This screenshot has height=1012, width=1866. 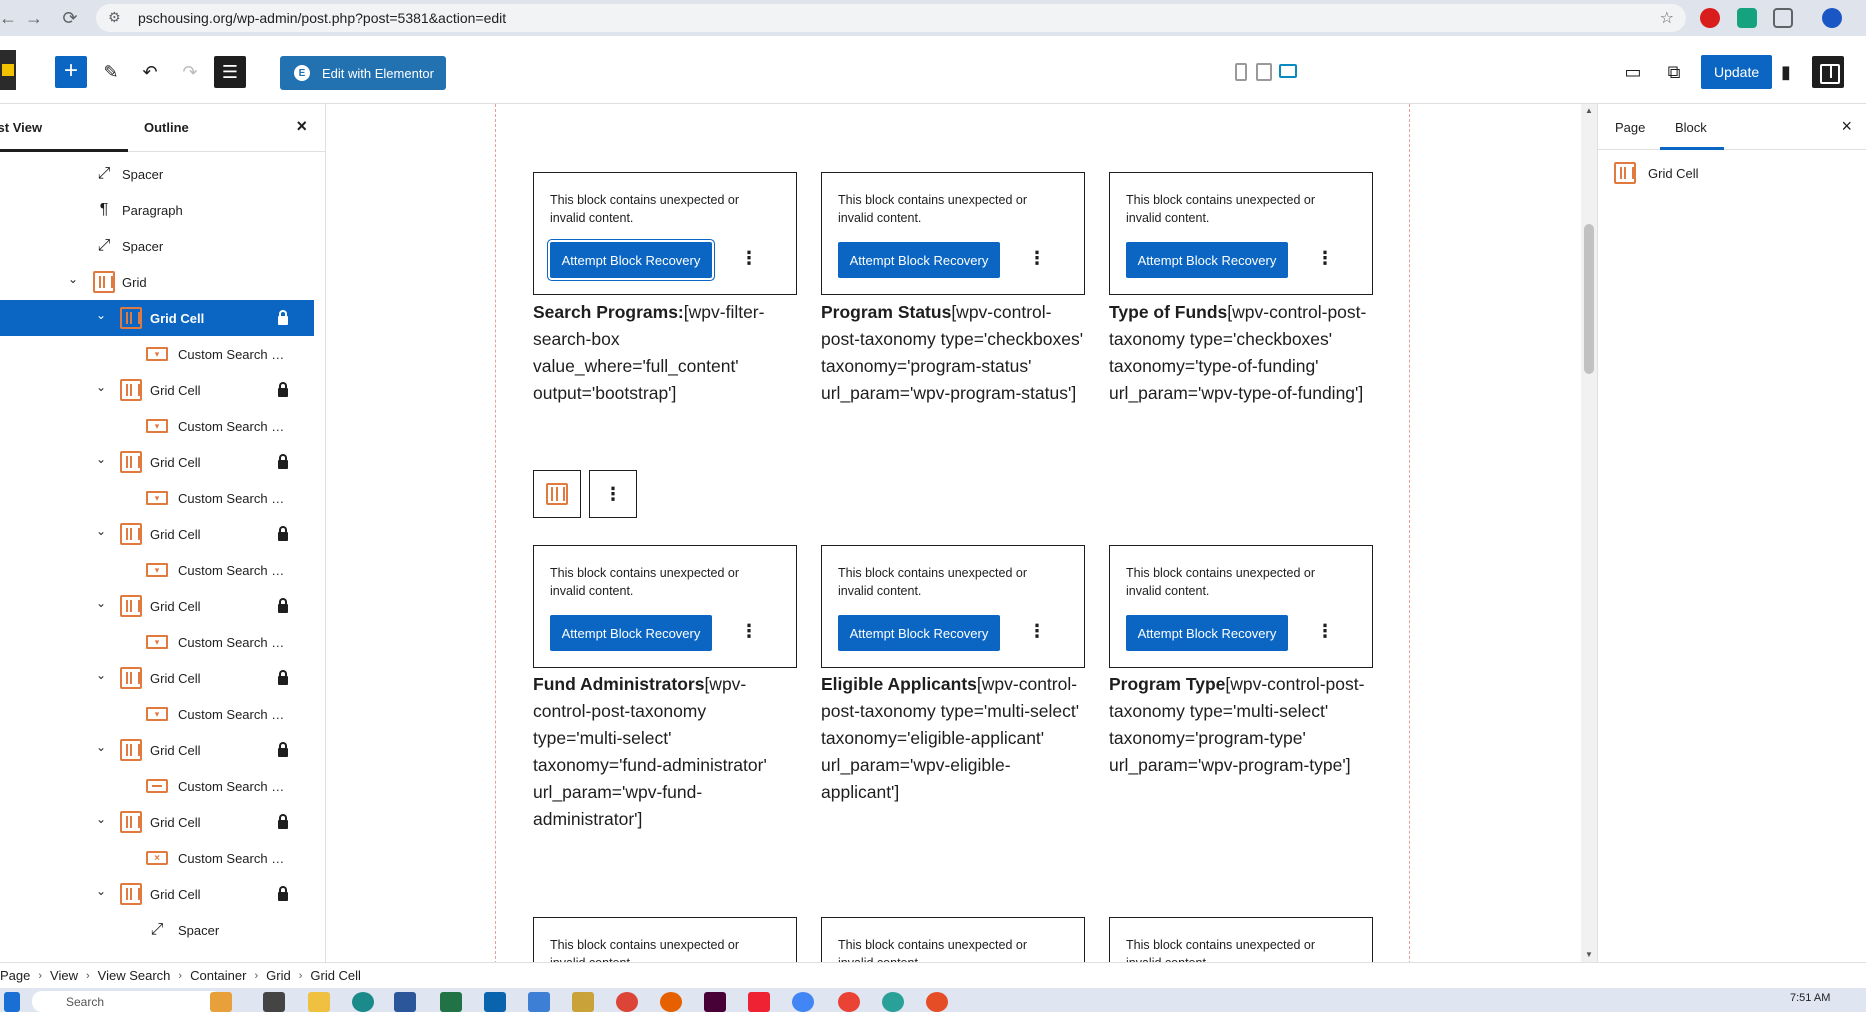 What do you see at coordinates (1264, 72) in the screenshot?
I see `tablet-preview-icon` at bounding box center [1264, 72].